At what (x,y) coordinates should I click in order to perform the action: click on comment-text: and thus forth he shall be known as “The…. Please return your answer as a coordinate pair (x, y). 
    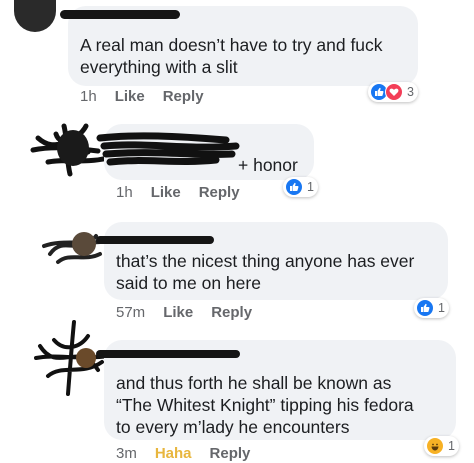
    Looking at the image, I should click on (265, 405).